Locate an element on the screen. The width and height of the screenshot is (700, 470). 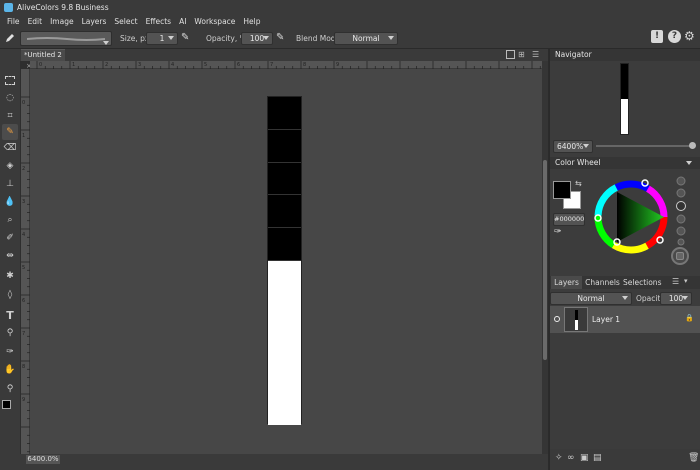
layer-opacity-input: 100 is located at coordinates (676, 298).